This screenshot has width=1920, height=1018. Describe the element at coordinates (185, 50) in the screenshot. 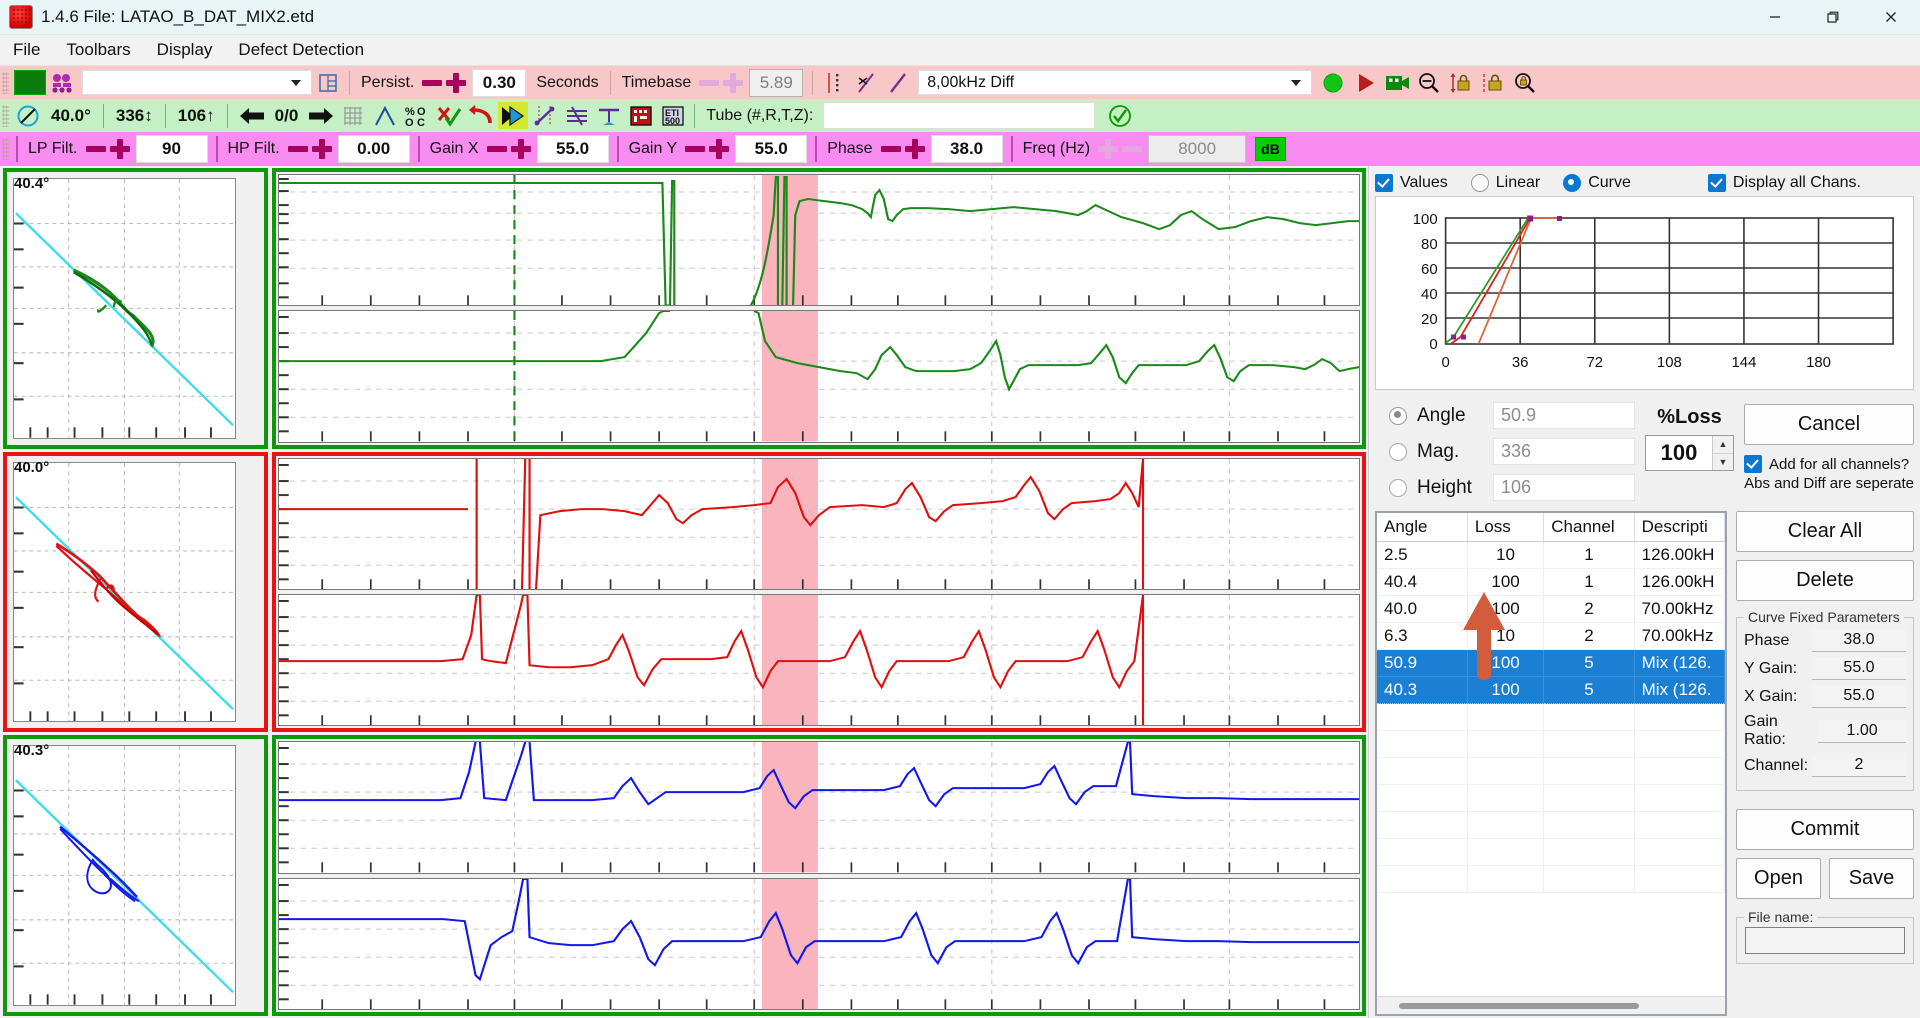

I see `menu-display: Display` at that location.